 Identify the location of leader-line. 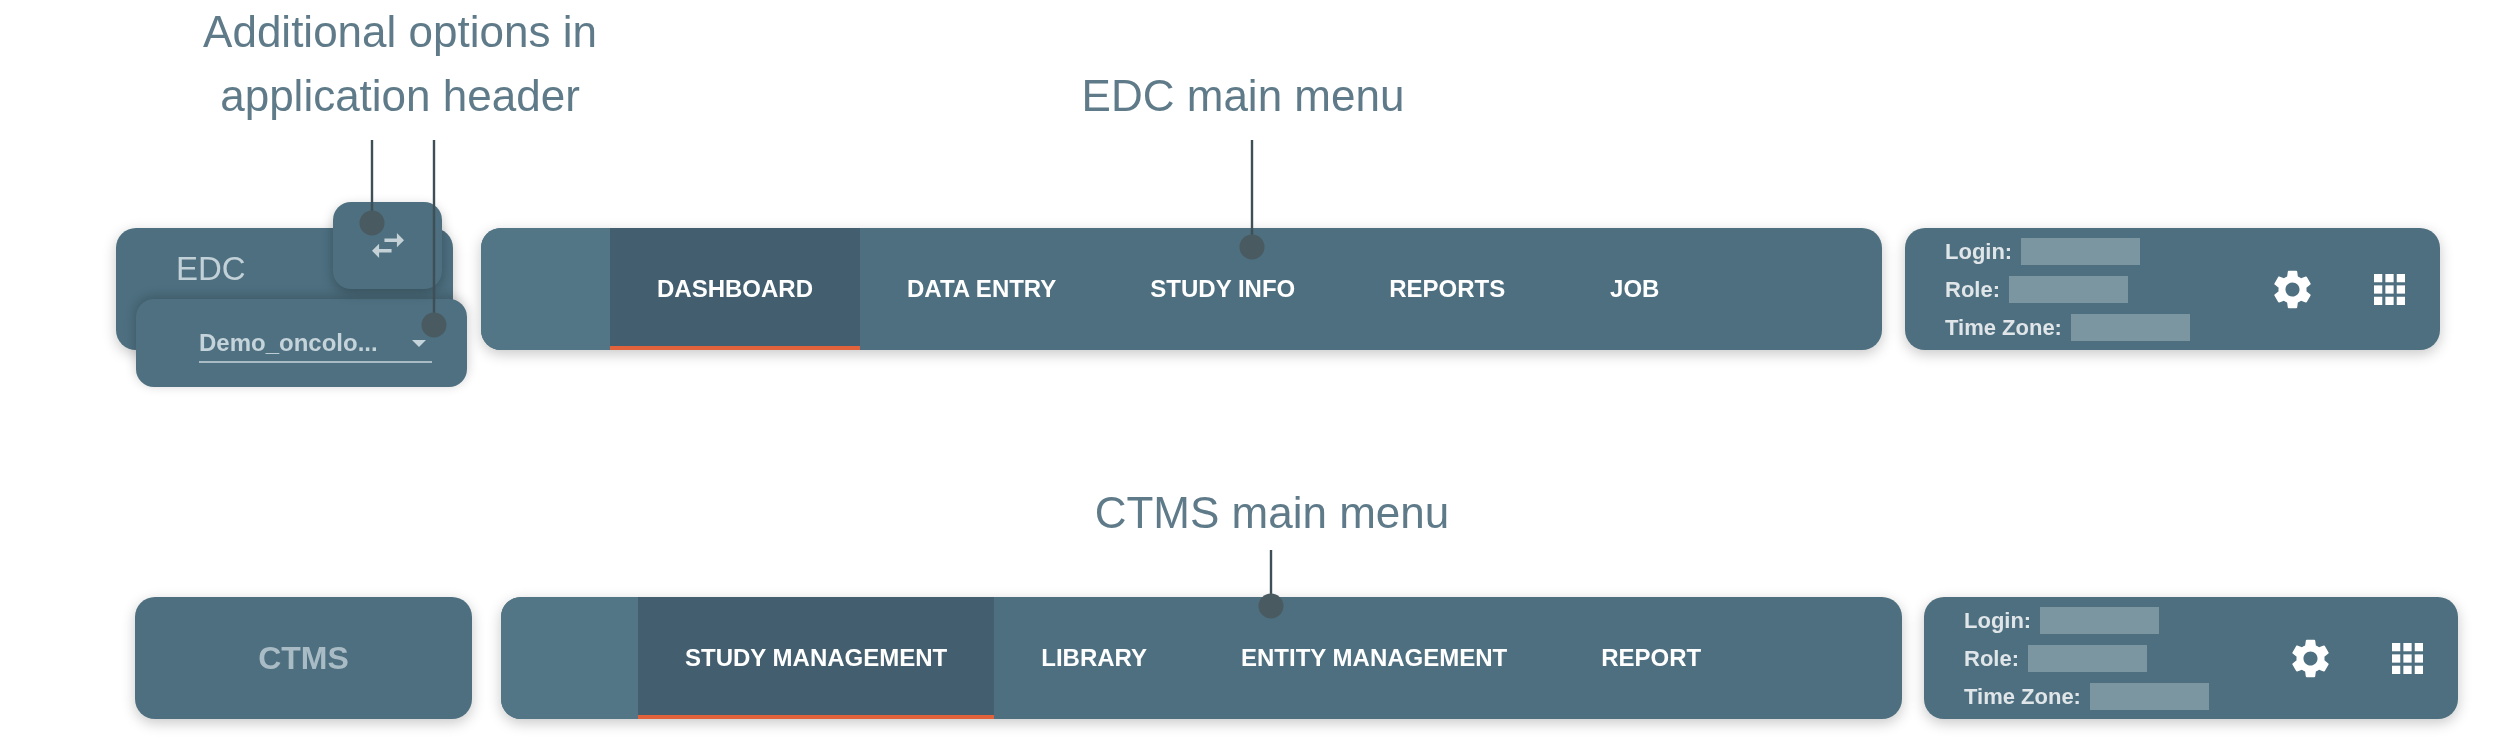
(1271, 584).